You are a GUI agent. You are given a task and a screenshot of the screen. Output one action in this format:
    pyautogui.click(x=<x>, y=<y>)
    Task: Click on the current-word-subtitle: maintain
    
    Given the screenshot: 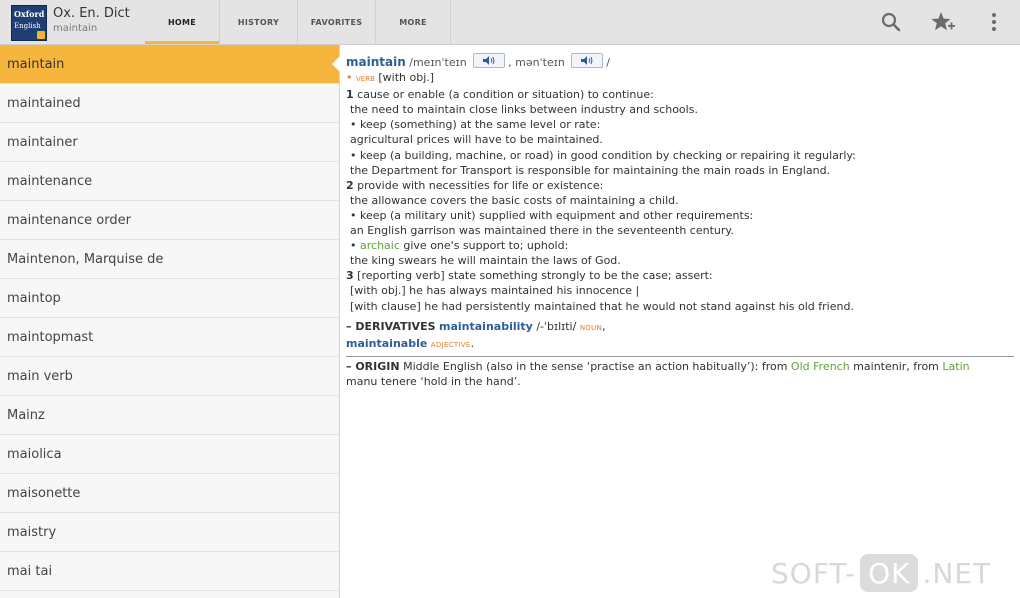 What is the action you would take?
    pyautogui.click(x=75, y=28)
    